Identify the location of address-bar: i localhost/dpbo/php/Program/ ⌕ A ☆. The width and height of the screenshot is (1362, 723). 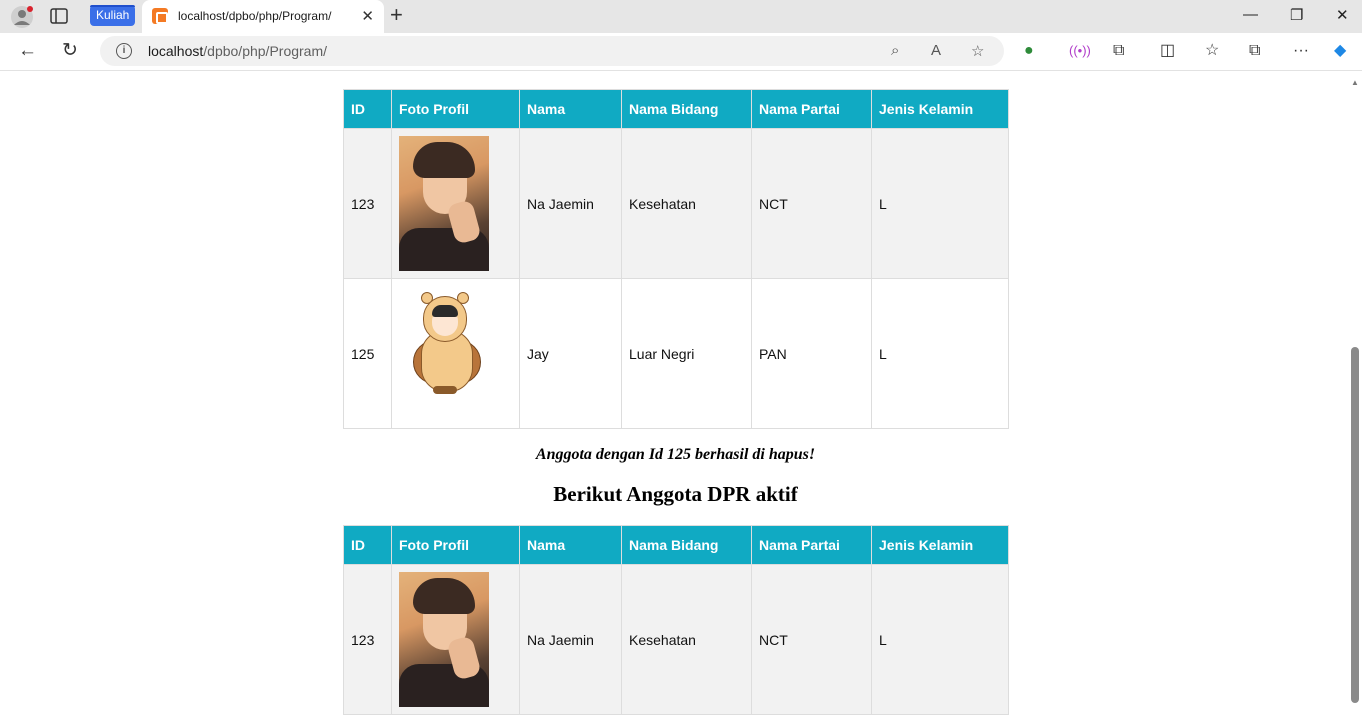
(552, 51).